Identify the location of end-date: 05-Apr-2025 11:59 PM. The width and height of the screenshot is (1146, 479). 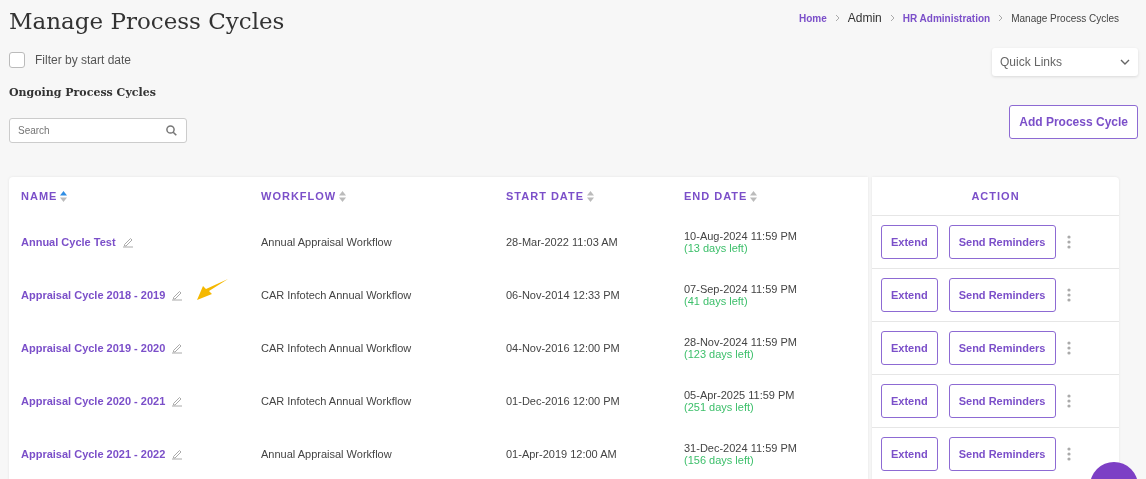
(739, 394).